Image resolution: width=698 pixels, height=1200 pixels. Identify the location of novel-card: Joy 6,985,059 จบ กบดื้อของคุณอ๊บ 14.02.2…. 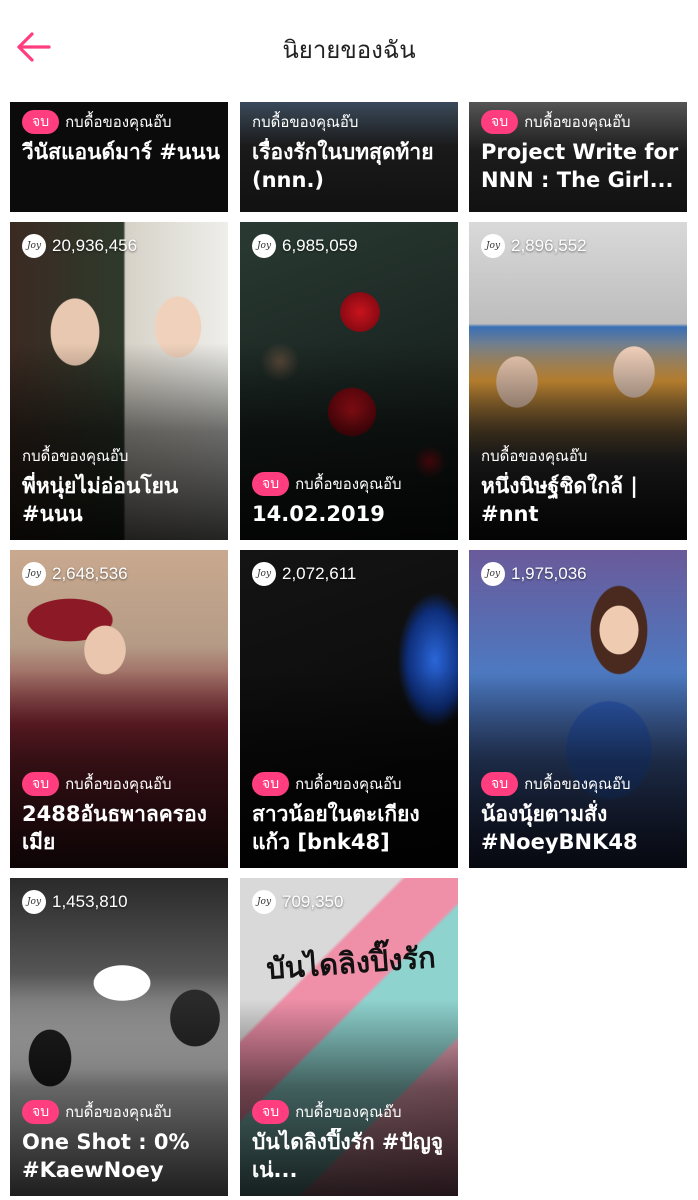
(349, 381).